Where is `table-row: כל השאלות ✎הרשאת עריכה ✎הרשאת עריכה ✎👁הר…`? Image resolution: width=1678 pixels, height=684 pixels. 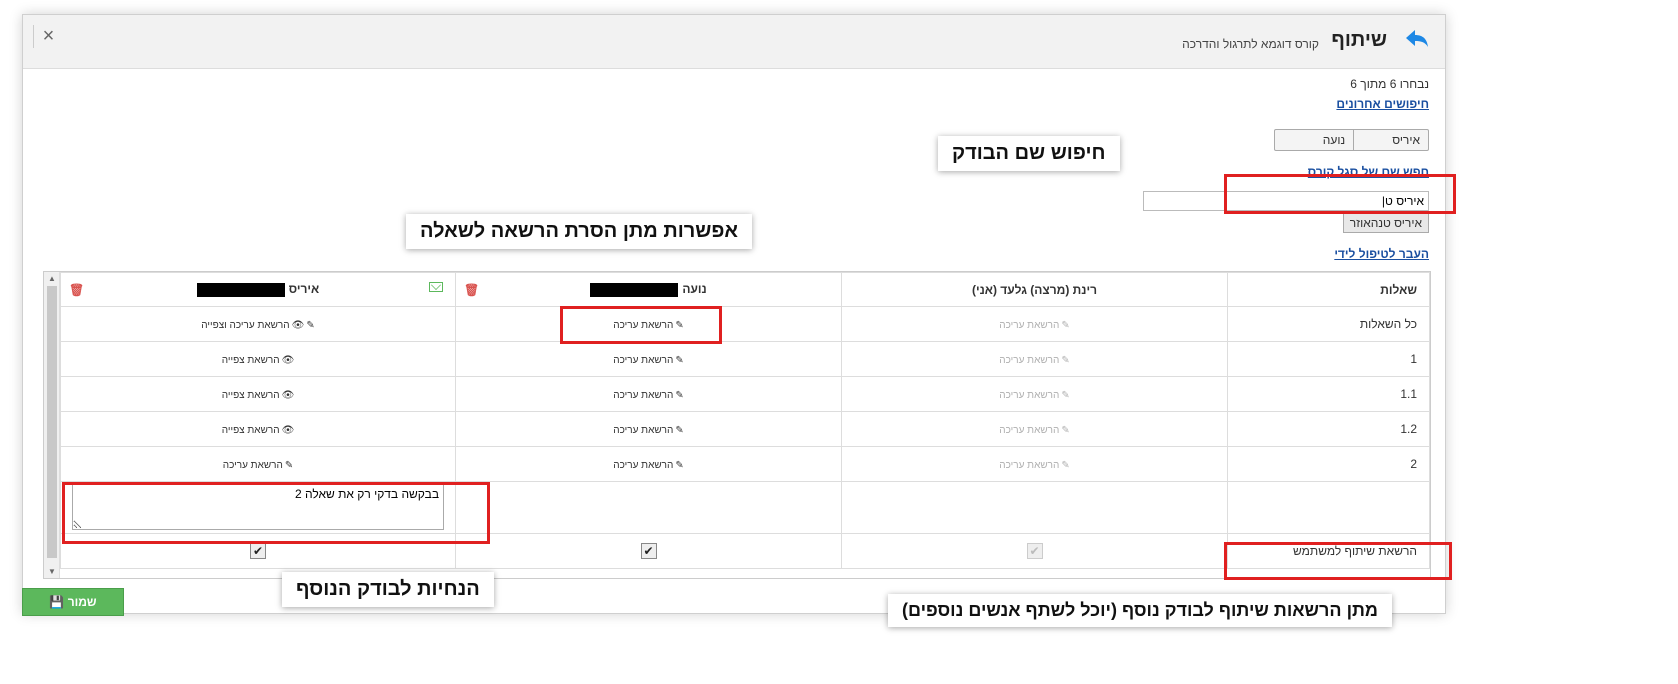 table-row: כל השאלות ✎הרשאת עריכה ✎הרשאת עריכה ✎👁הר… is located at coordinates (745, 324).